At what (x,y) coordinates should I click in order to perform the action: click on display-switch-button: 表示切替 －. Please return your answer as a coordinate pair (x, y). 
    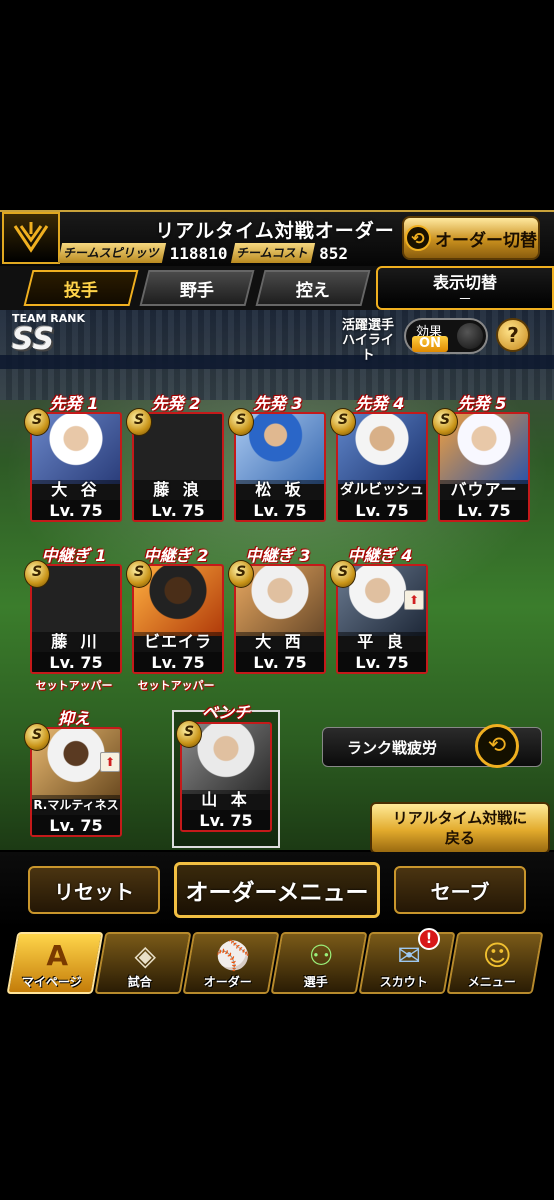
    Looking at the image, I should click on (465, 288).